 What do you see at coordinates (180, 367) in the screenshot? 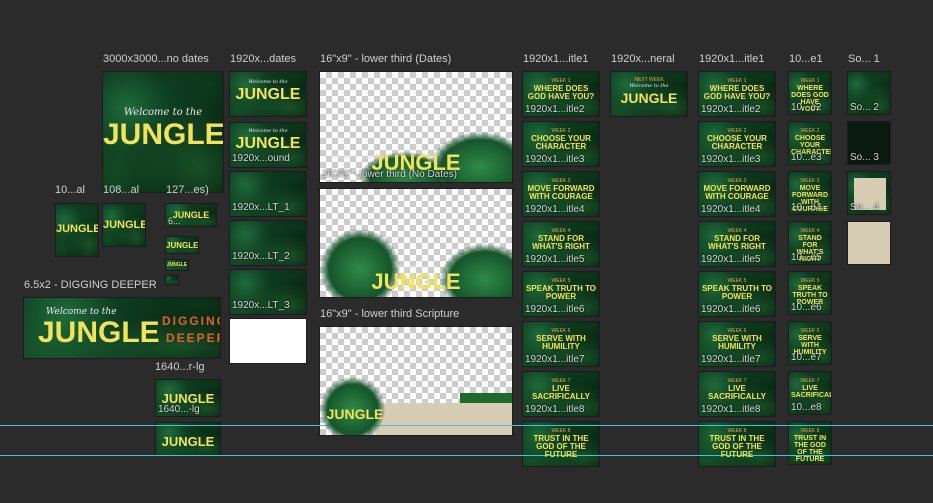
I see `artboard-label: 1640...r-lg` at bounding box center [180, 367].